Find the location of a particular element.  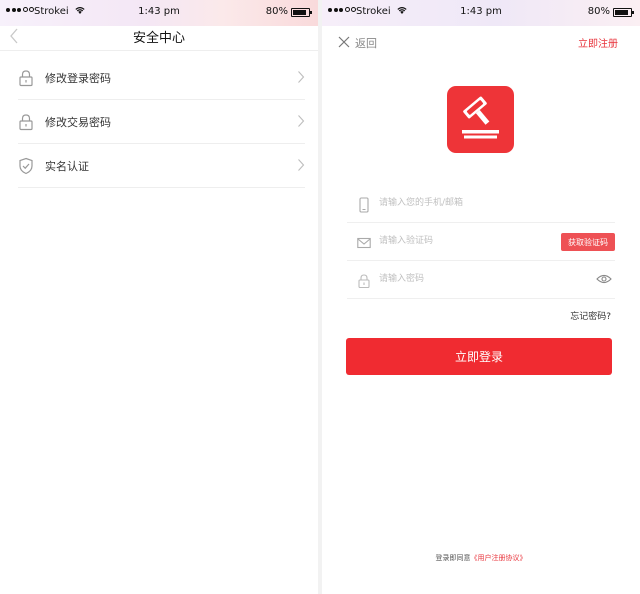

user-agreement-link: 《用户注册协议》 is located at coordinates (499, 558).